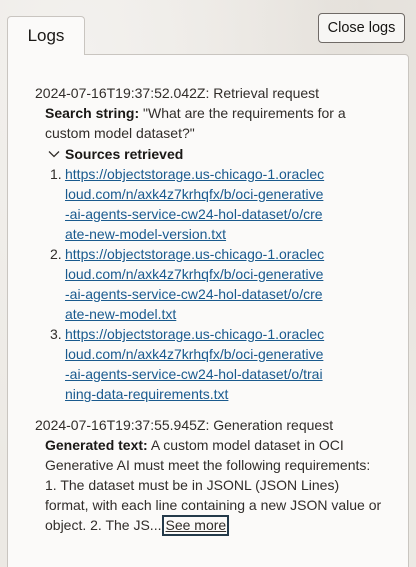 This screenshot has width=416, height=567. I want to click on close-logs-button: Close logs, so click(361, 28).